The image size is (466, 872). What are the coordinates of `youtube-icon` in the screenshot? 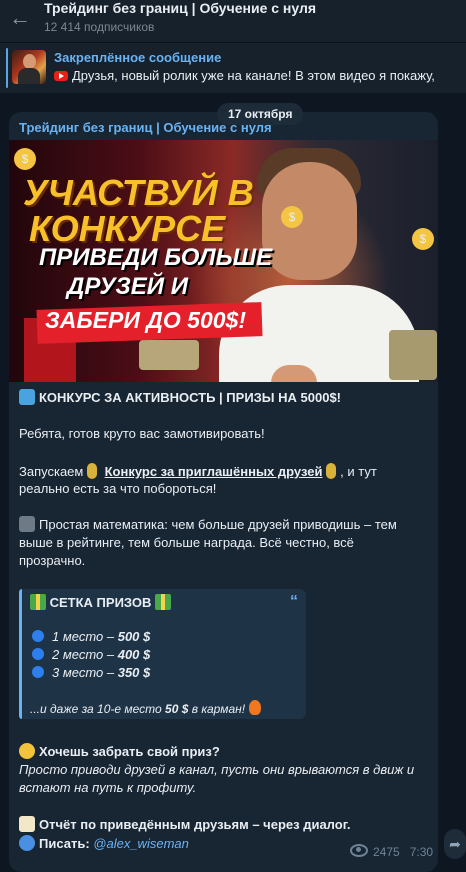 It's located at (61, 76).